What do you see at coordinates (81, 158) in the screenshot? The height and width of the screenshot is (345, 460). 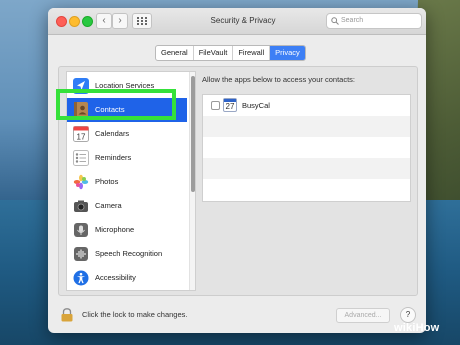 I see `reminders-list-icon` at bounding box center [81, 158].